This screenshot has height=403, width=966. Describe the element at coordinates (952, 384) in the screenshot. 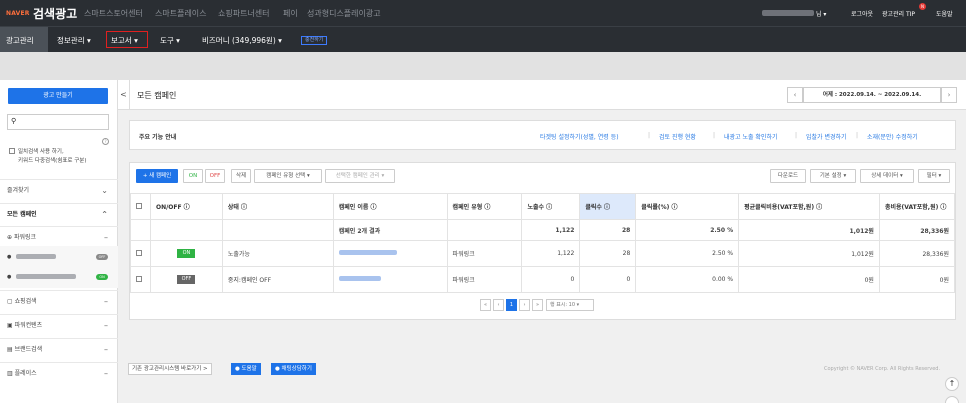

I see `scroll-top-button: ↑` at that location.